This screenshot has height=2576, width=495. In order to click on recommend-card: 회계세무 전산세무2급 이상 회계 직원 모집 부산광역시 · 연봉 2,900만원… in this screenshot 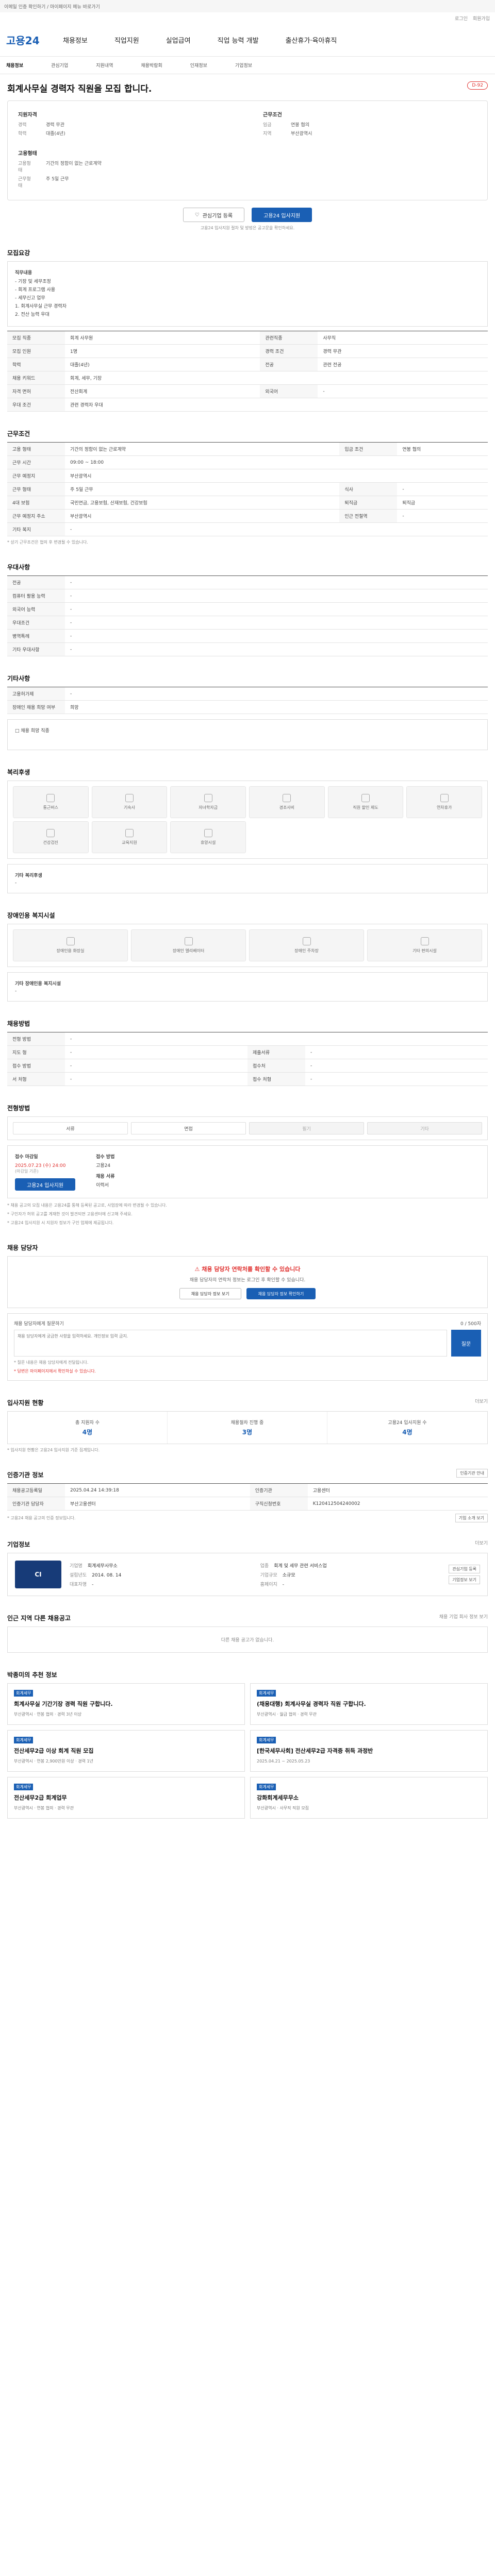, I will do `click(126, 1751)`.